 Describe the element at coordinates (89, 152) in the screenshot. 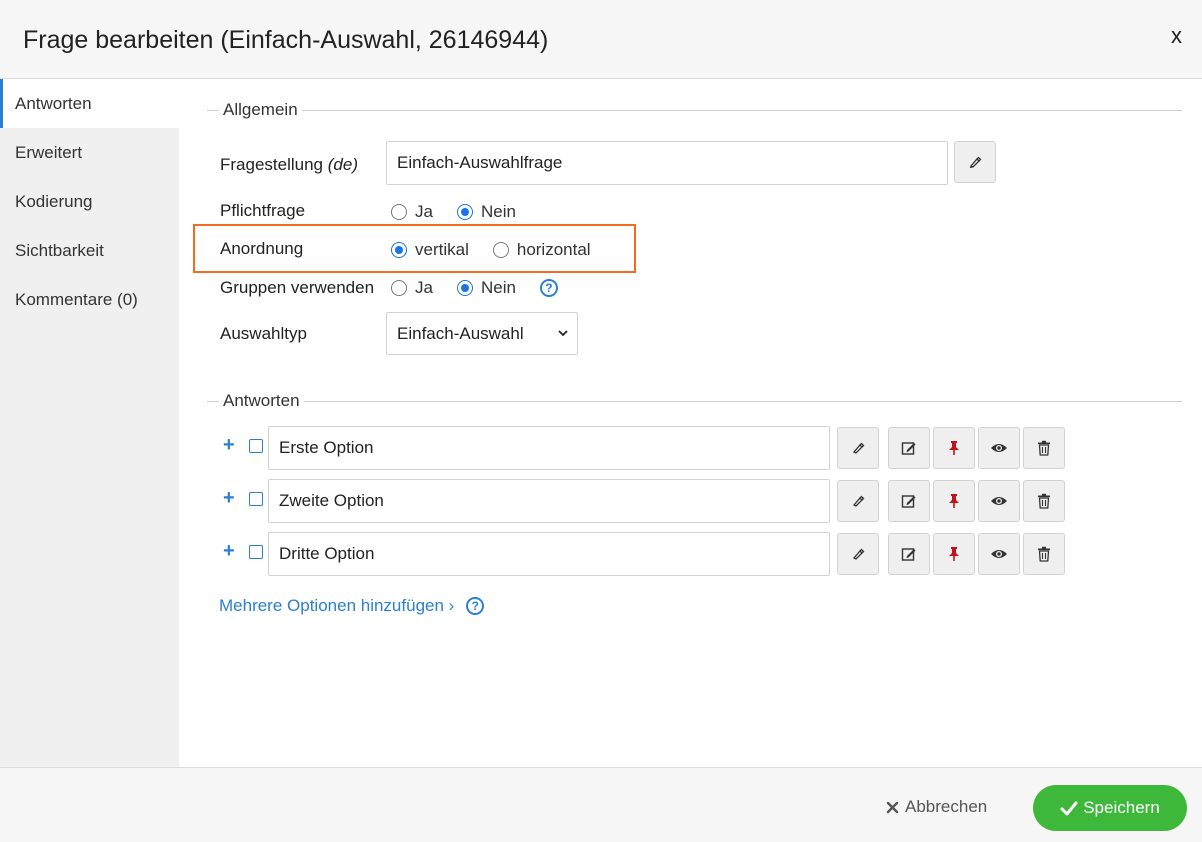

I see `sidebar-item-erweitert: Erweitert` at that location.